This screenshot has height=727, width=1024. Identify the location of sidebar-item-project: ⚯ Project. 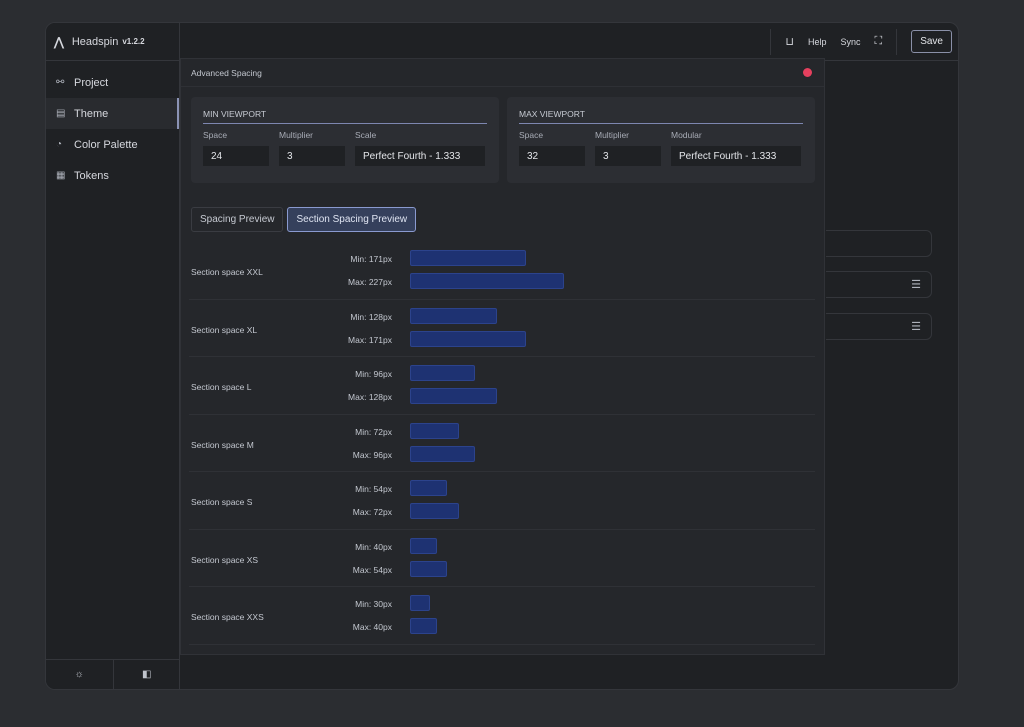
(112, 82).